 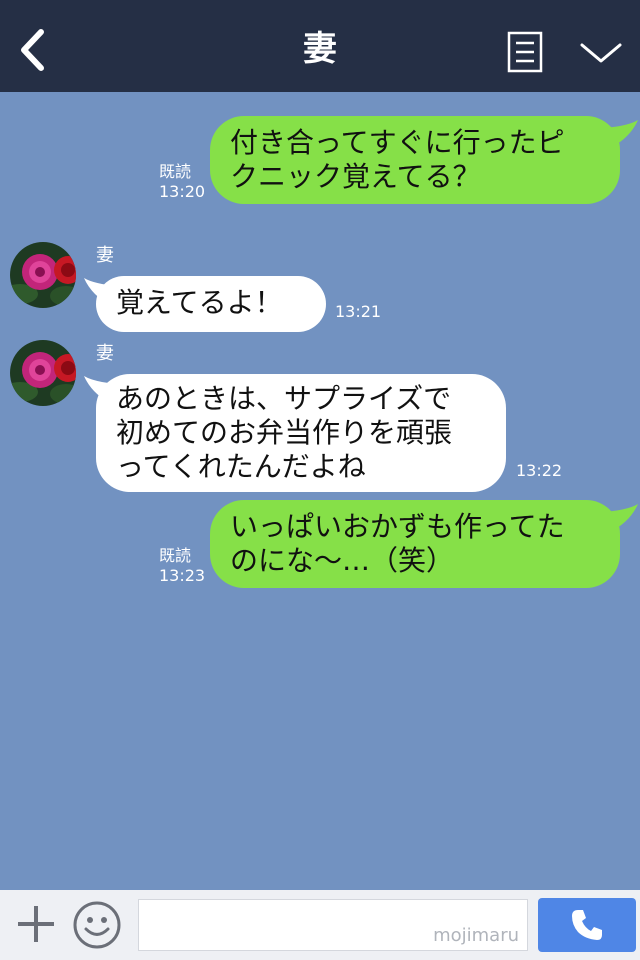 I want to click on note-button, so click(x=525, y=52).